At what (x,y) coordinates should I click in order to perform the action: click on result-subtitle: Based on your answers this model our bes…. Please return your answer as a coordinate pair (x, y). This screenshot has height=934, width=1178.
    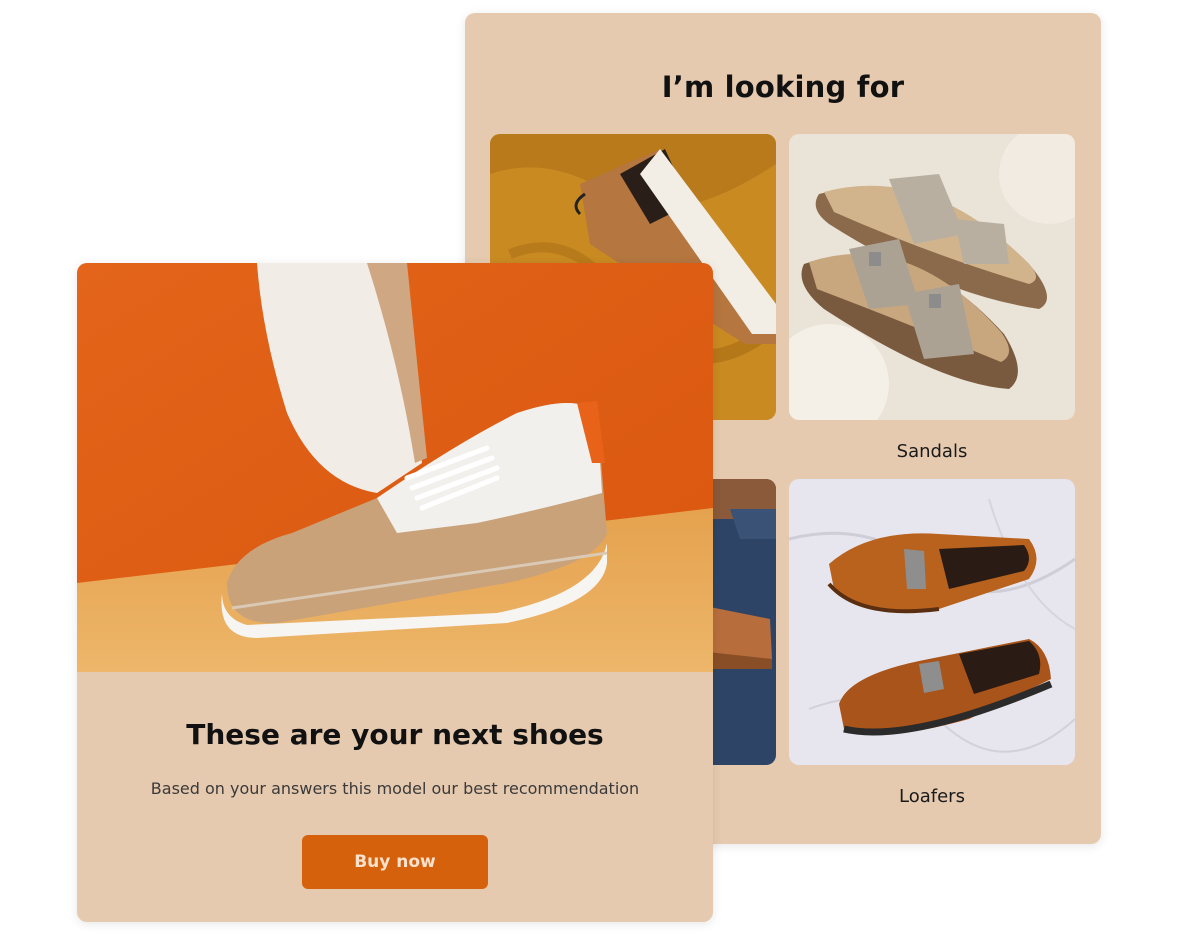
    Looking at the image, I should click on (395, 788).